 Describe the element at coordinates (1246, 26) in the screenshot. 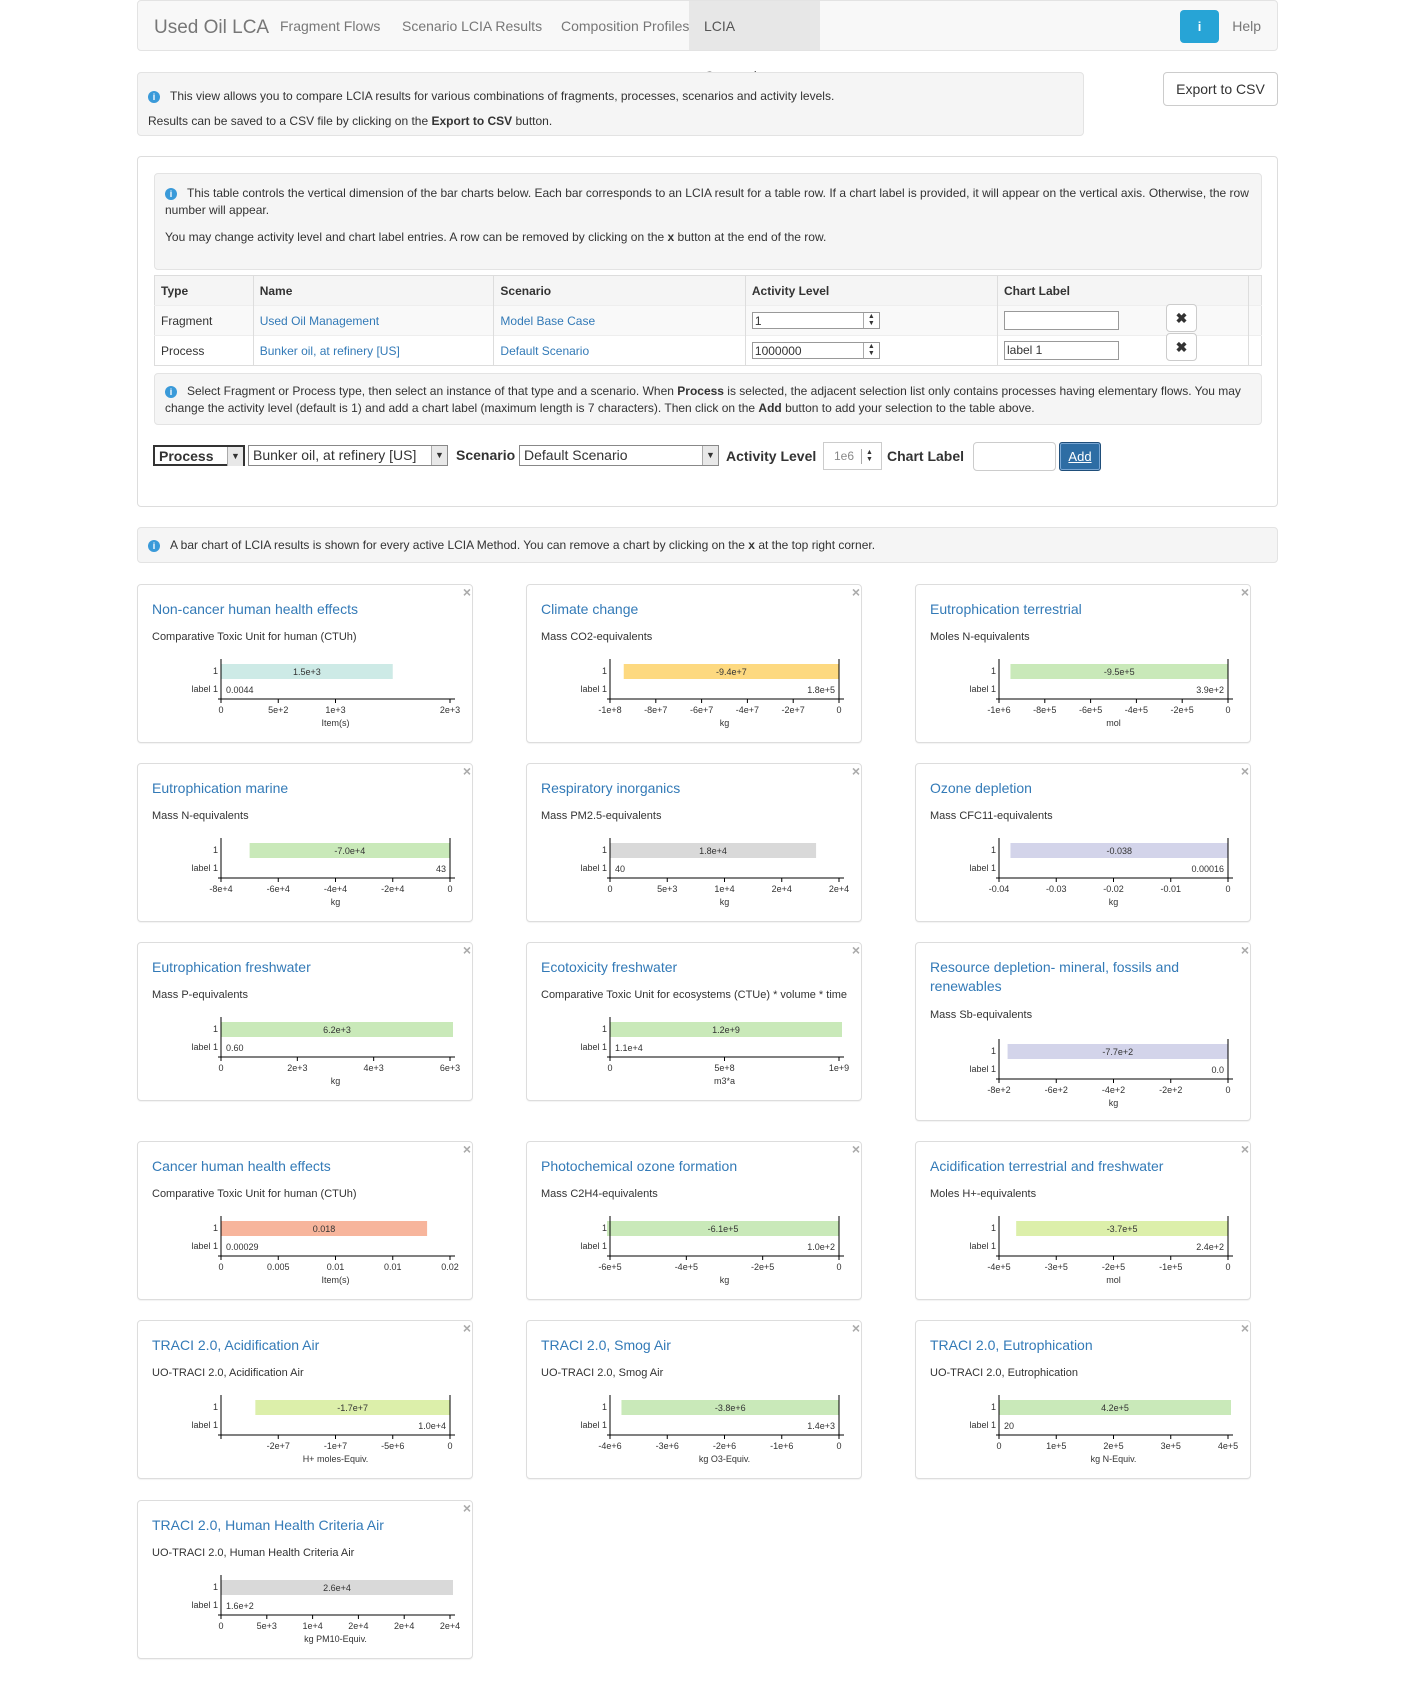

I see `help-link: Help` at that location.